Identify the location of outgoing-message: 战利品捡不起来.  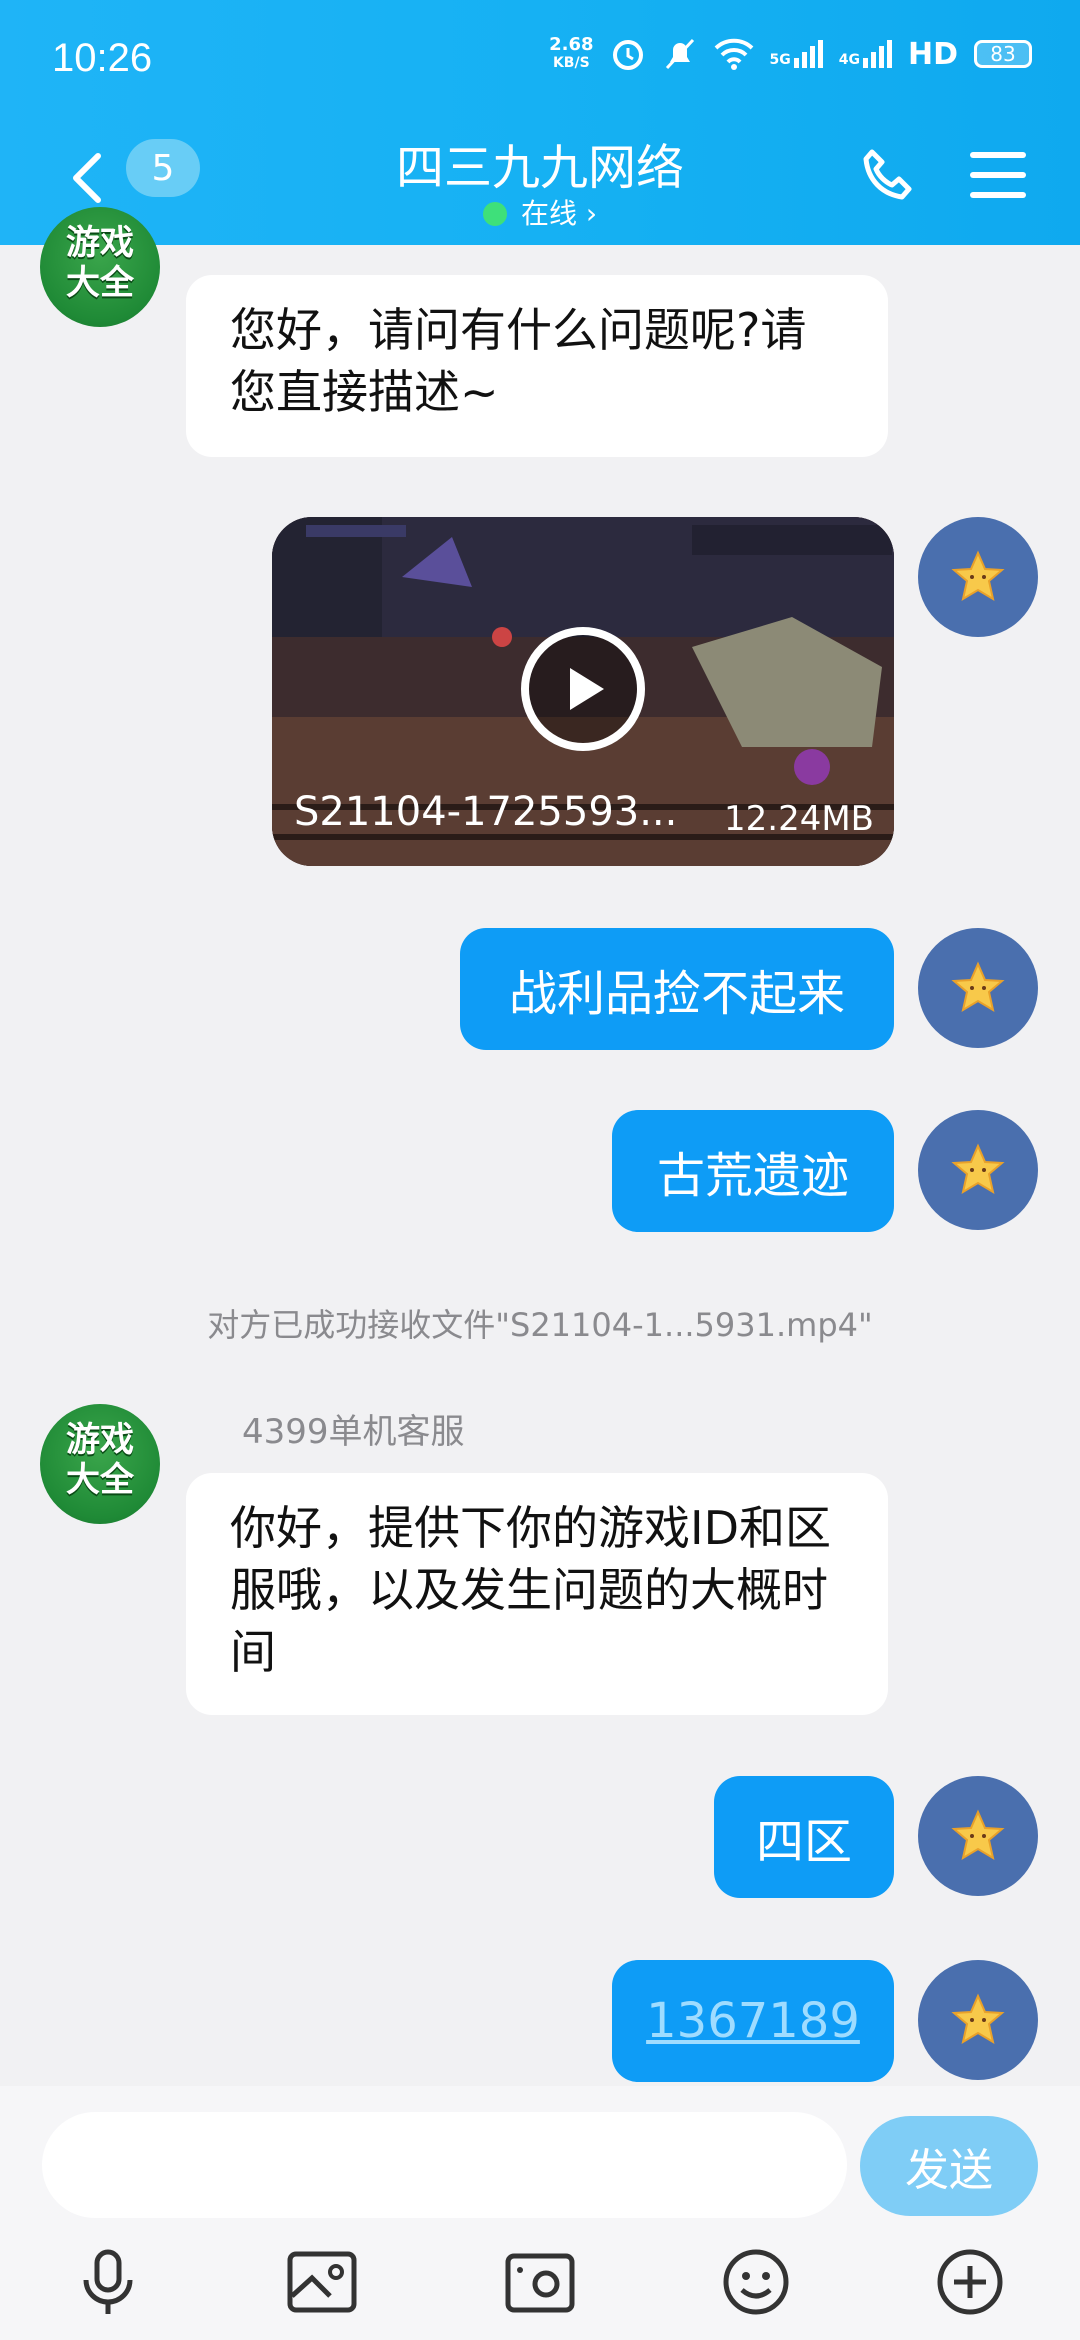
(677, 989).